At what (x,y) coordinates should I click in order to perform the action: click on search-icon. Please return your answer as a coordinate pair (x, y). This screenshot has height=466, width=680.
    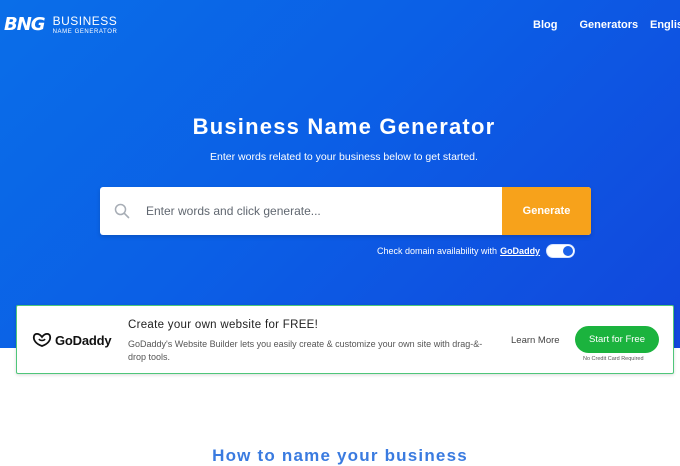
    Looking at the image, I should click on (122, 211).